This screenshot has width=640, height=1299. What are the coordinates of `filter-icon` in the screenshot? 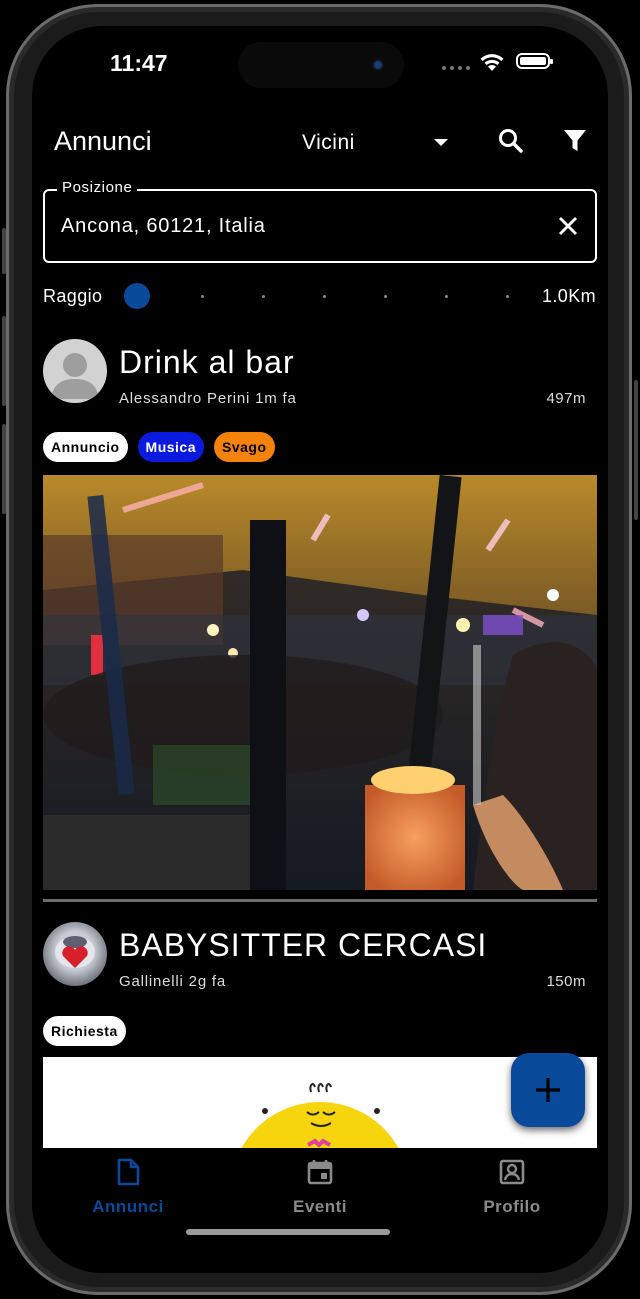 It's located at (575, 140).